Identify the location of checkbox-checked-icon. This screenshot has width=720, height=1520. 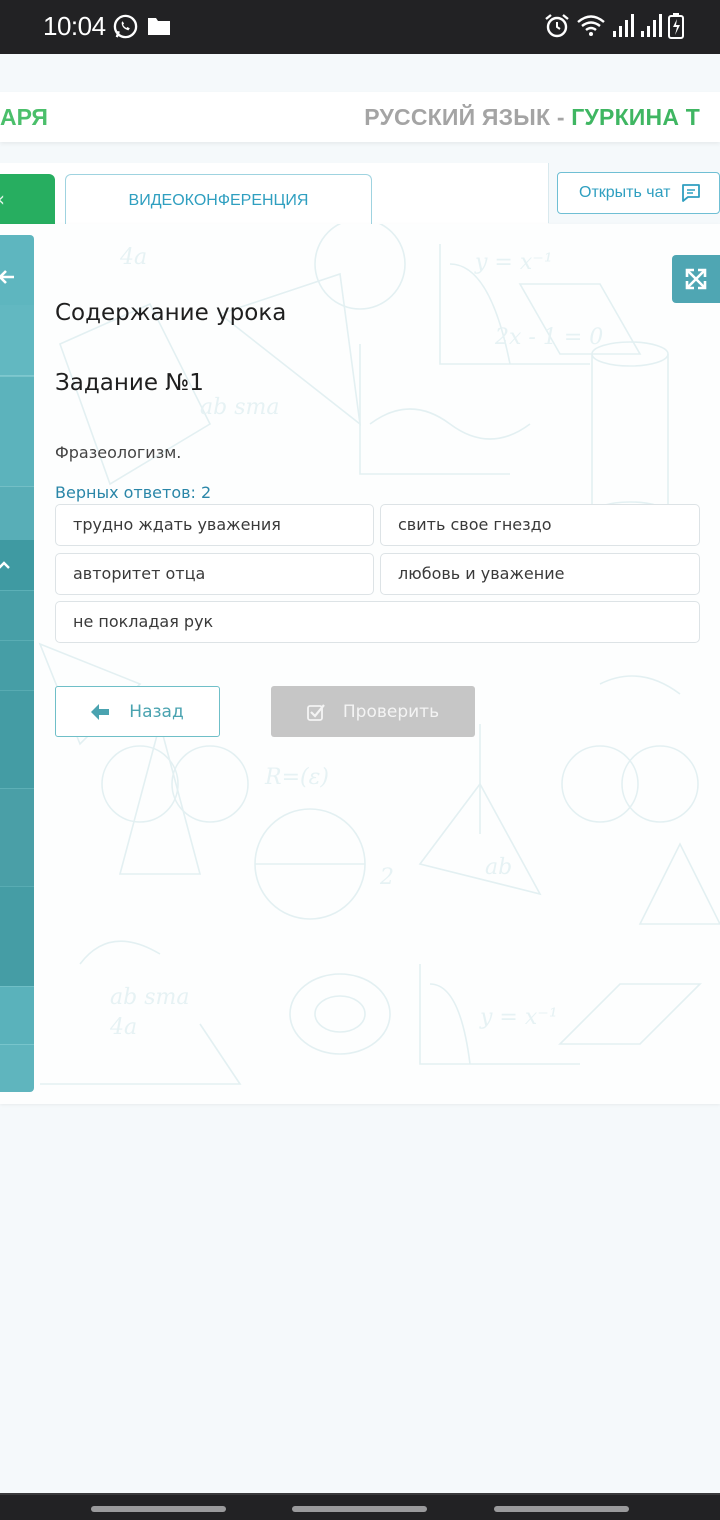
(315, 712).